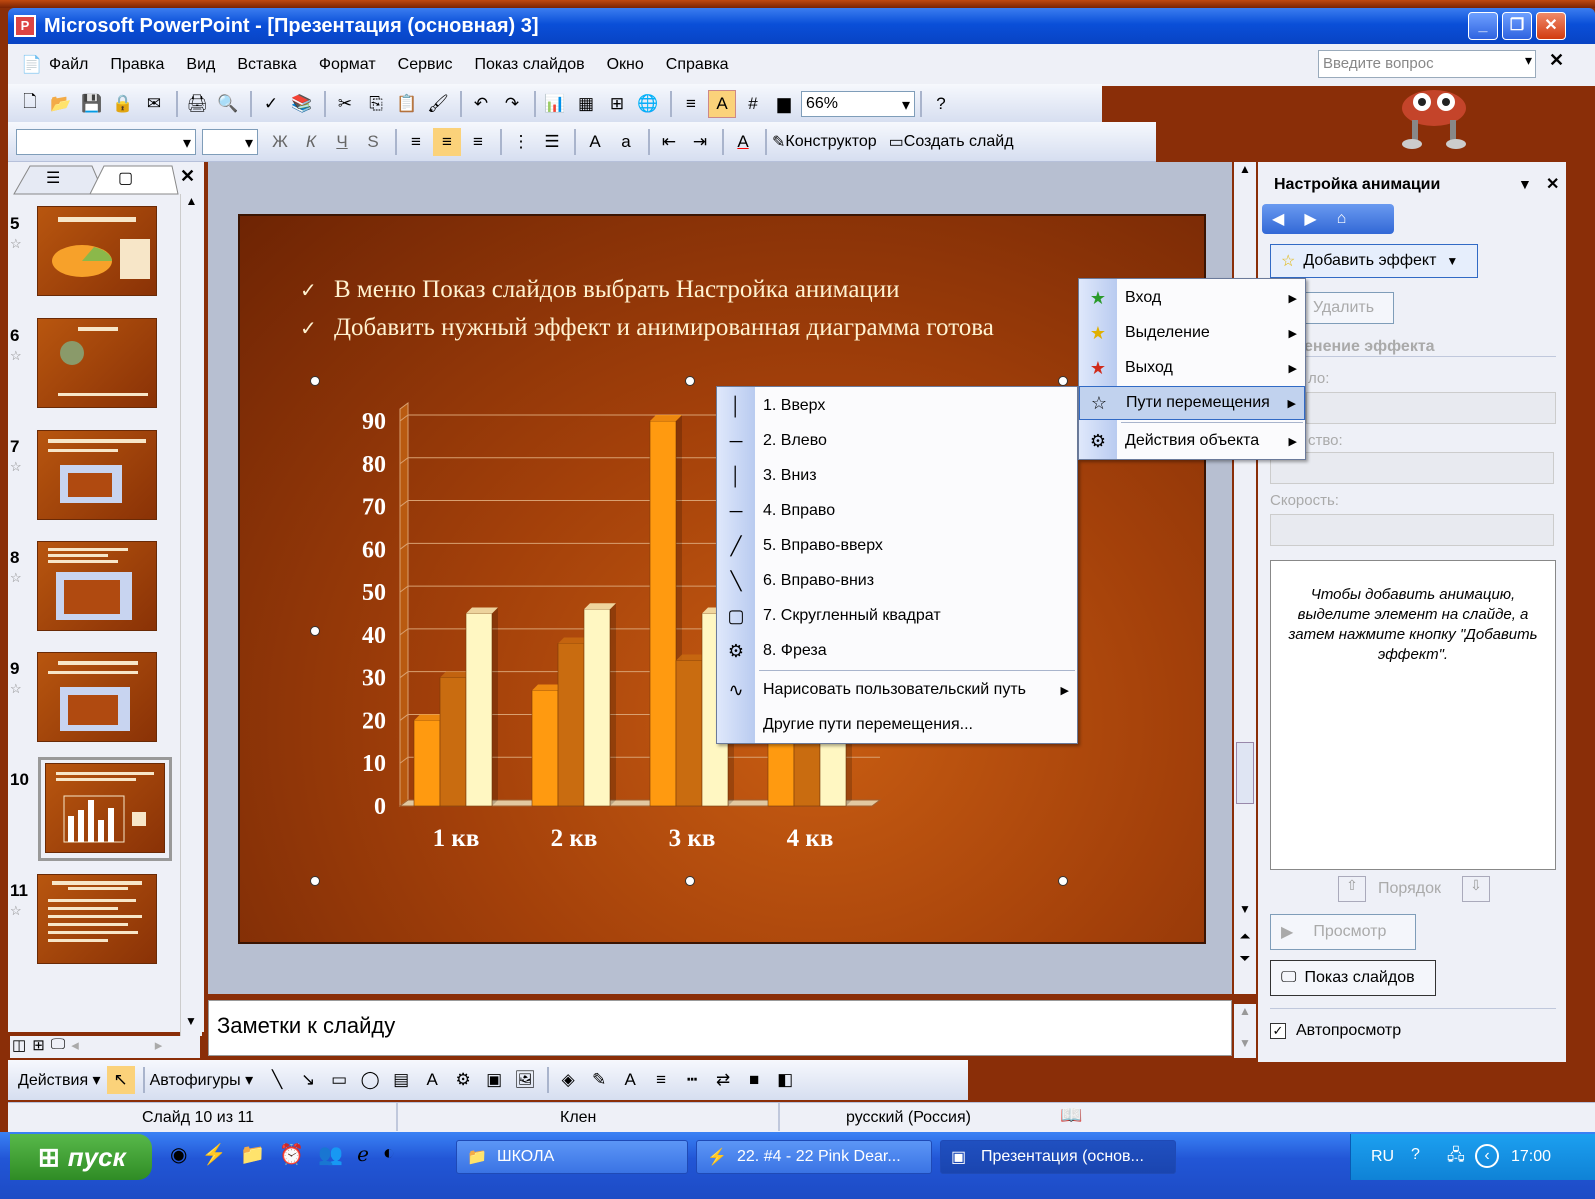 This screenshot has height=1199, width=1595. Describe the element at coordinates (494, 1080) in the screenshot. I see `clipart-icon: ▣` at that location.